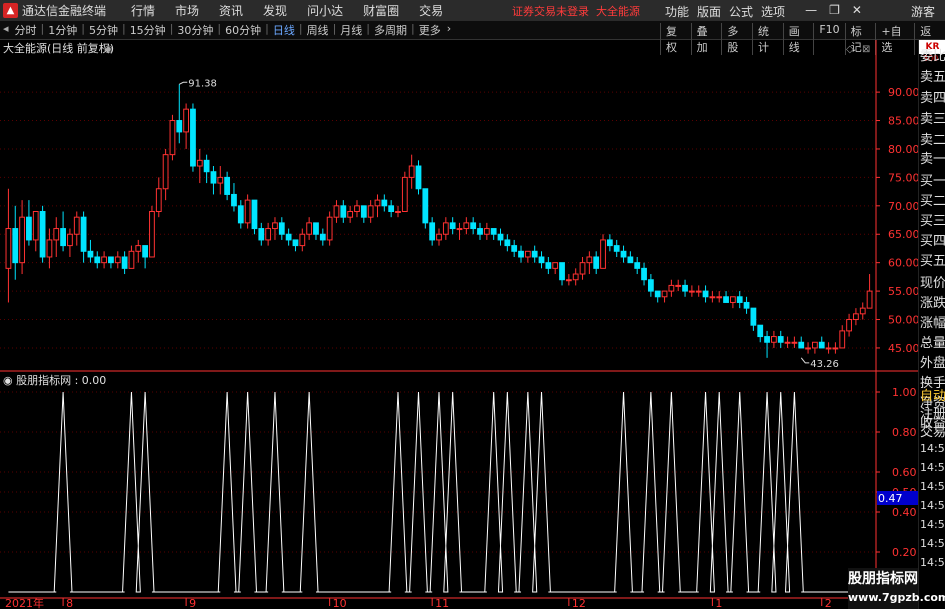  Describe the element at coordinates (677, 11) in the screenshot. I see `menu-function: 功能` at that location.